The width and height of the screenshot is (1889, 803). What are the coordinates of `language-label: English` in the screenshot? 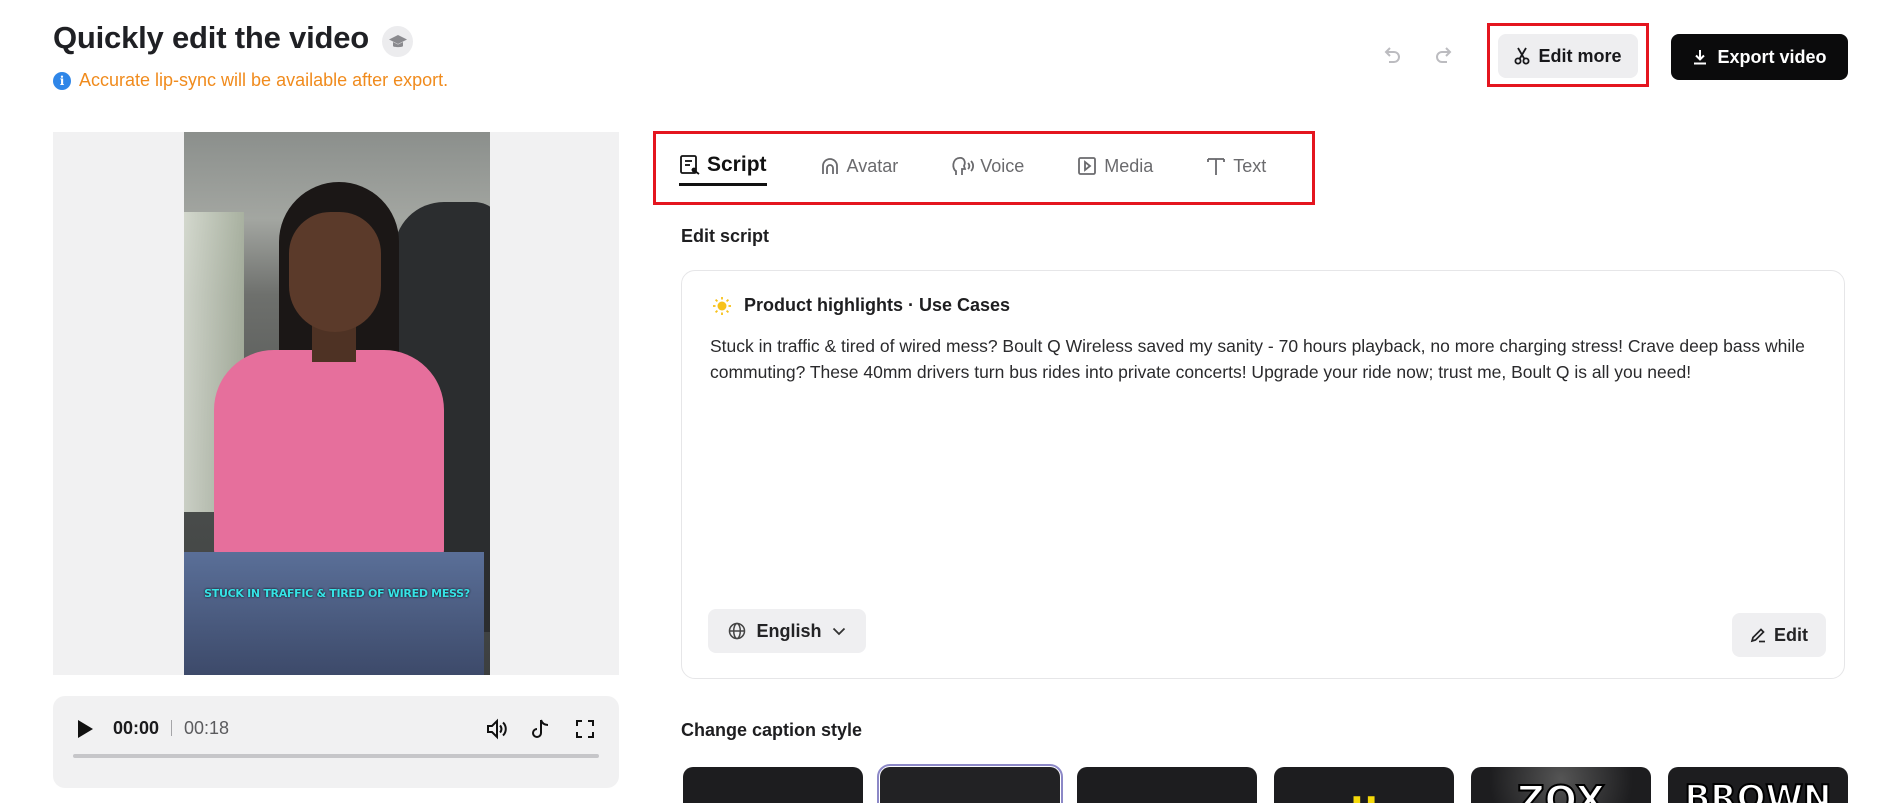 It's located at (789, 630).